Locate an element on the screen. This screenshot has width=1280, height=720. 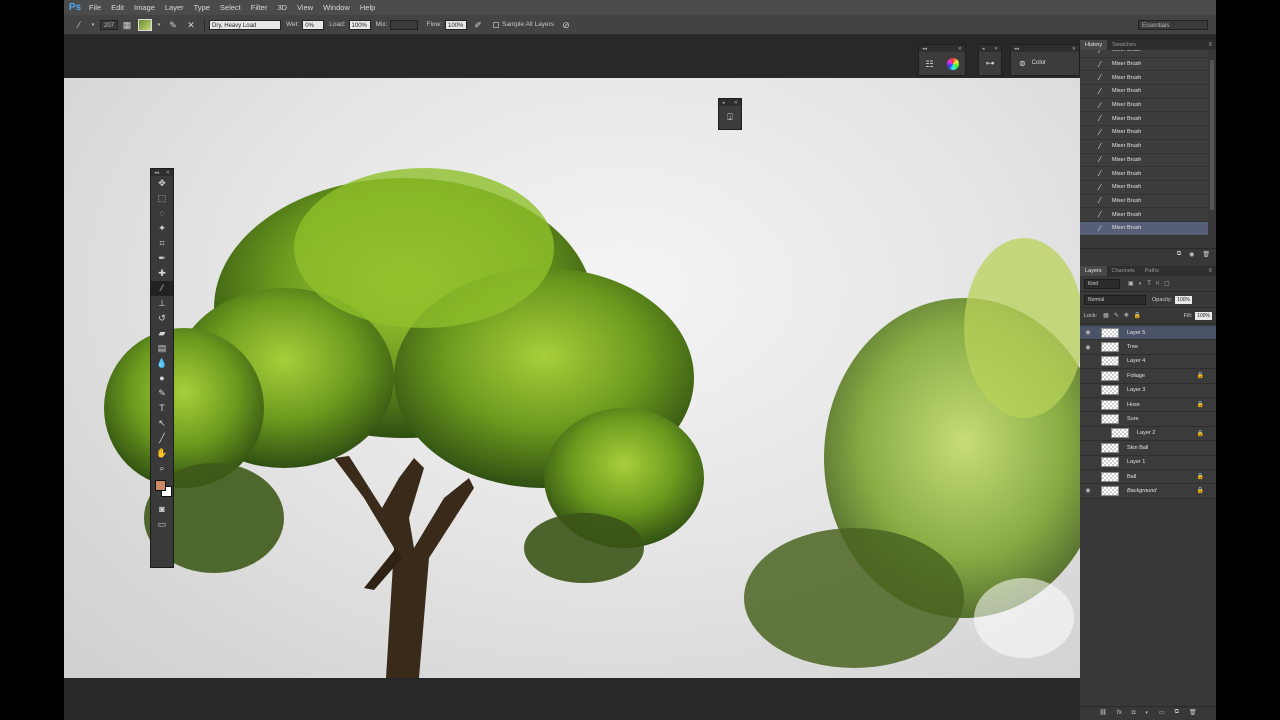
path-selection-tool-icon: ↖ is located at coordinates (162, 423).